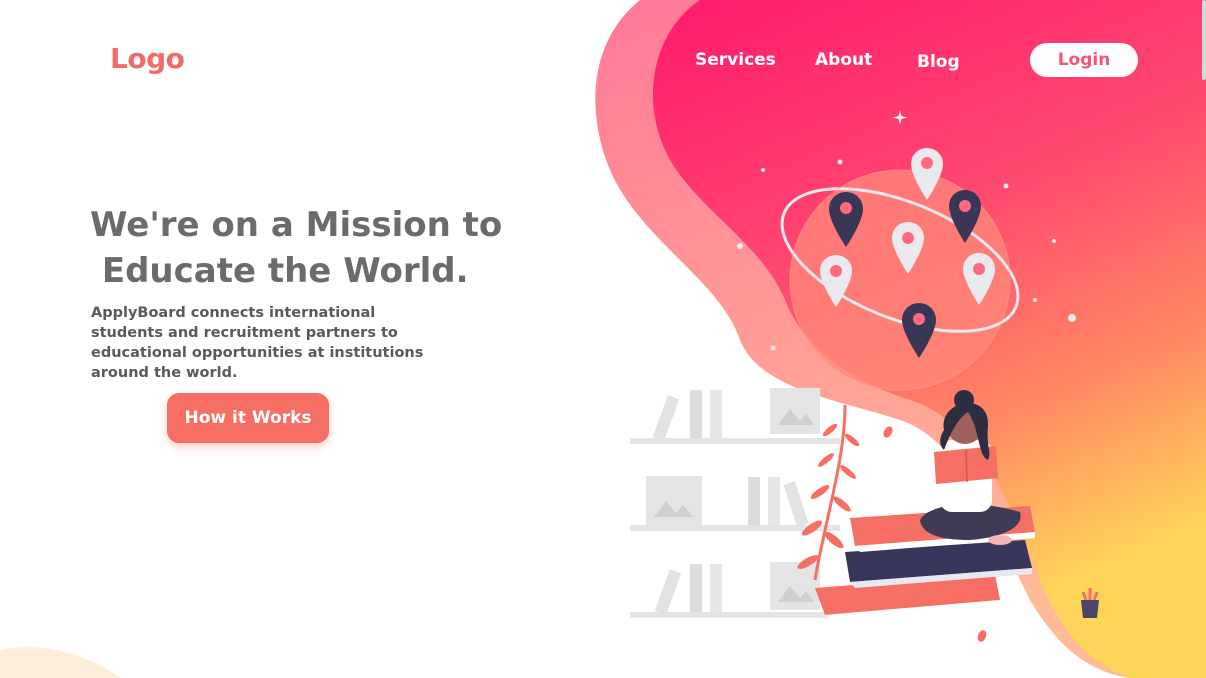 The width and height of the screenshot is (1206, 678). Describe the element at coordinates (1084, 60) in the screenshot. I see `login-button: Login` at that location.